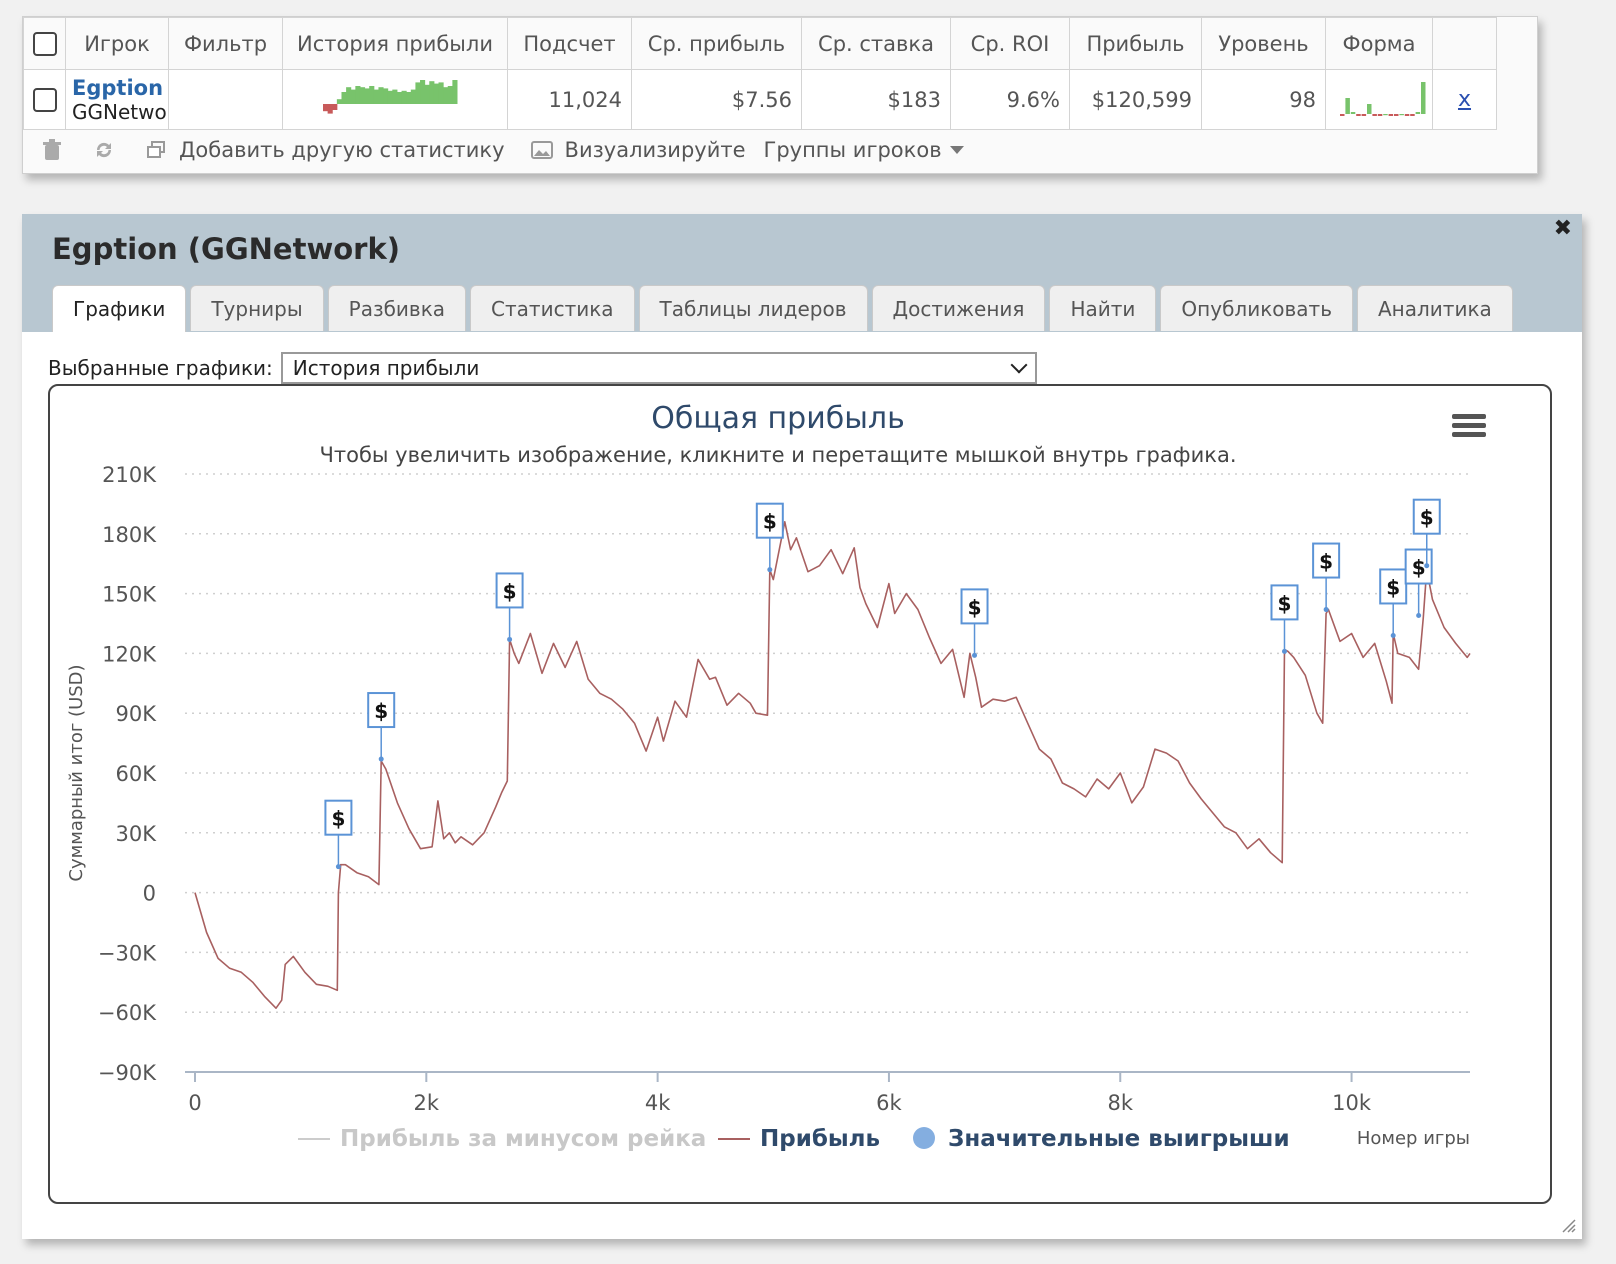  Describe the element at coordinates (958, 308) in the screenshot. I see `tab-achievements: Достижения` at that location.